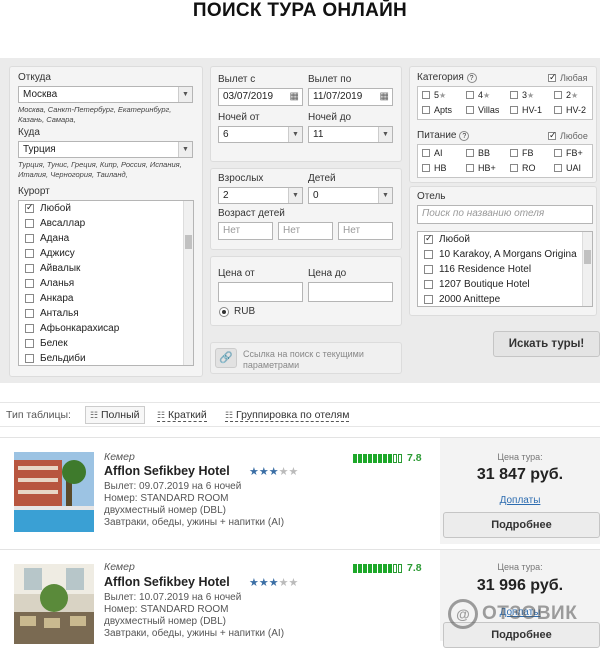 The width and height of the screenshot is (600, 656). What do you see at coordinates (106, 298) in the screenshot?
I see `resort-item: Анкара` at bounding box center [106, 298].